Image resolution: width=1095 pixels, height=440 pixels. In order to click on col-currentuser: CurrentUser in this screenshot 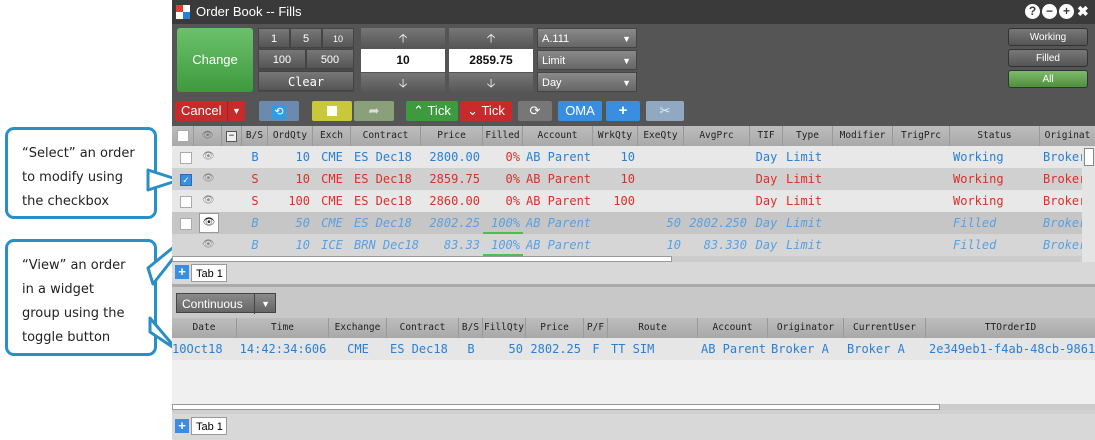, I will do `click(885, 328)`.